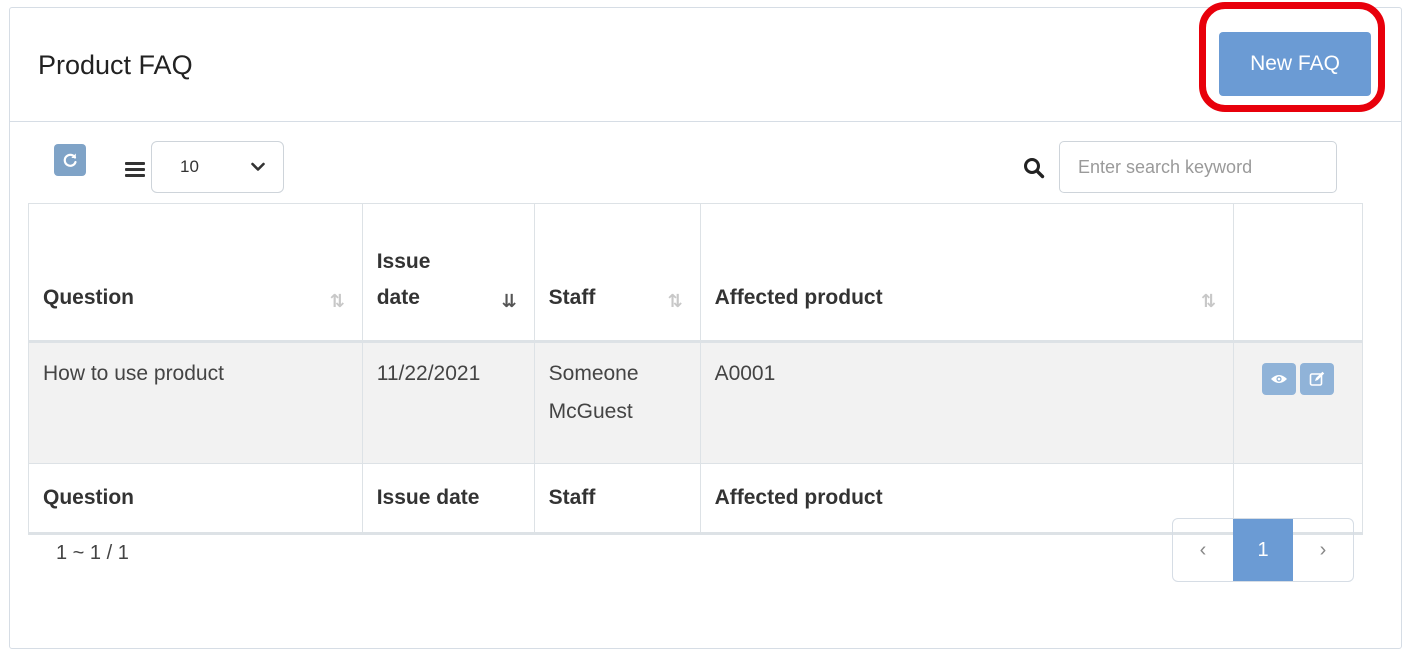  I want to click on column-header-label: Question, so click(89, 297).